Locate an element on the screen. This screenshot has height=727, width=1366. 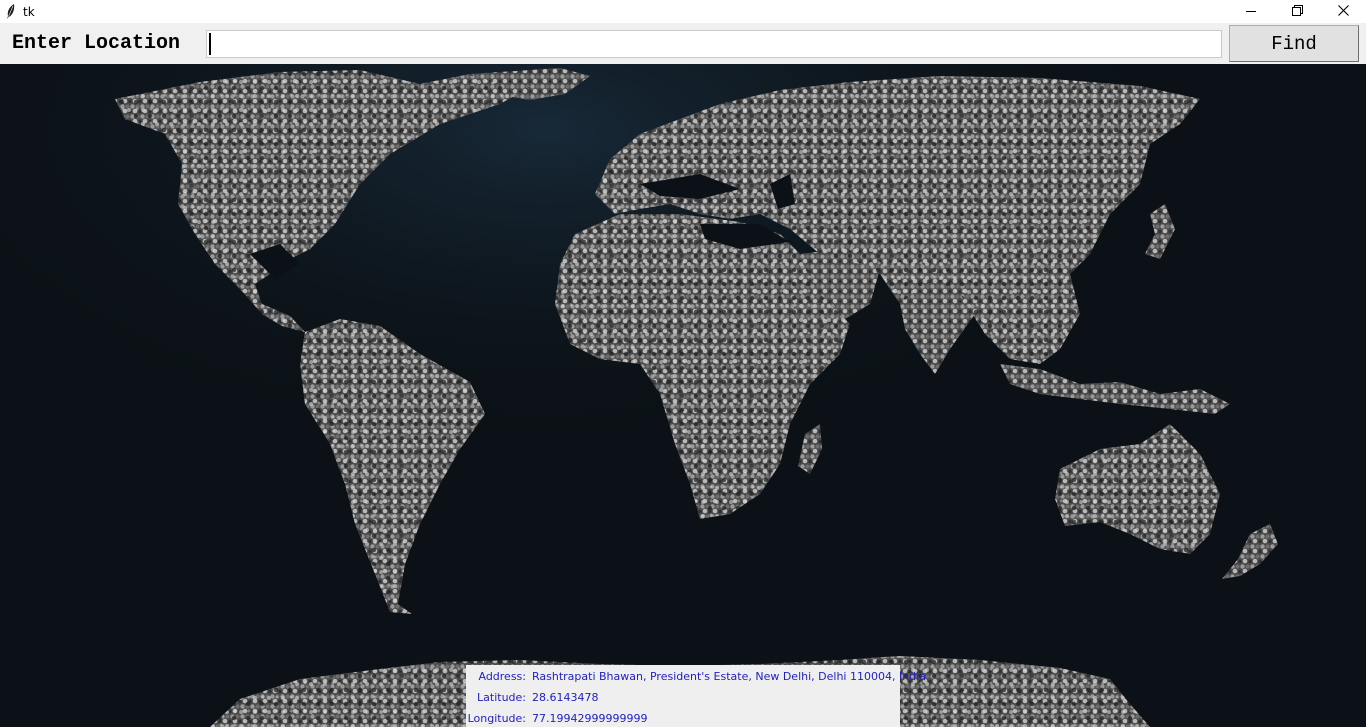
longitude-row: Longitude: 77.19942999999999 is located at coordinates (683, 718).